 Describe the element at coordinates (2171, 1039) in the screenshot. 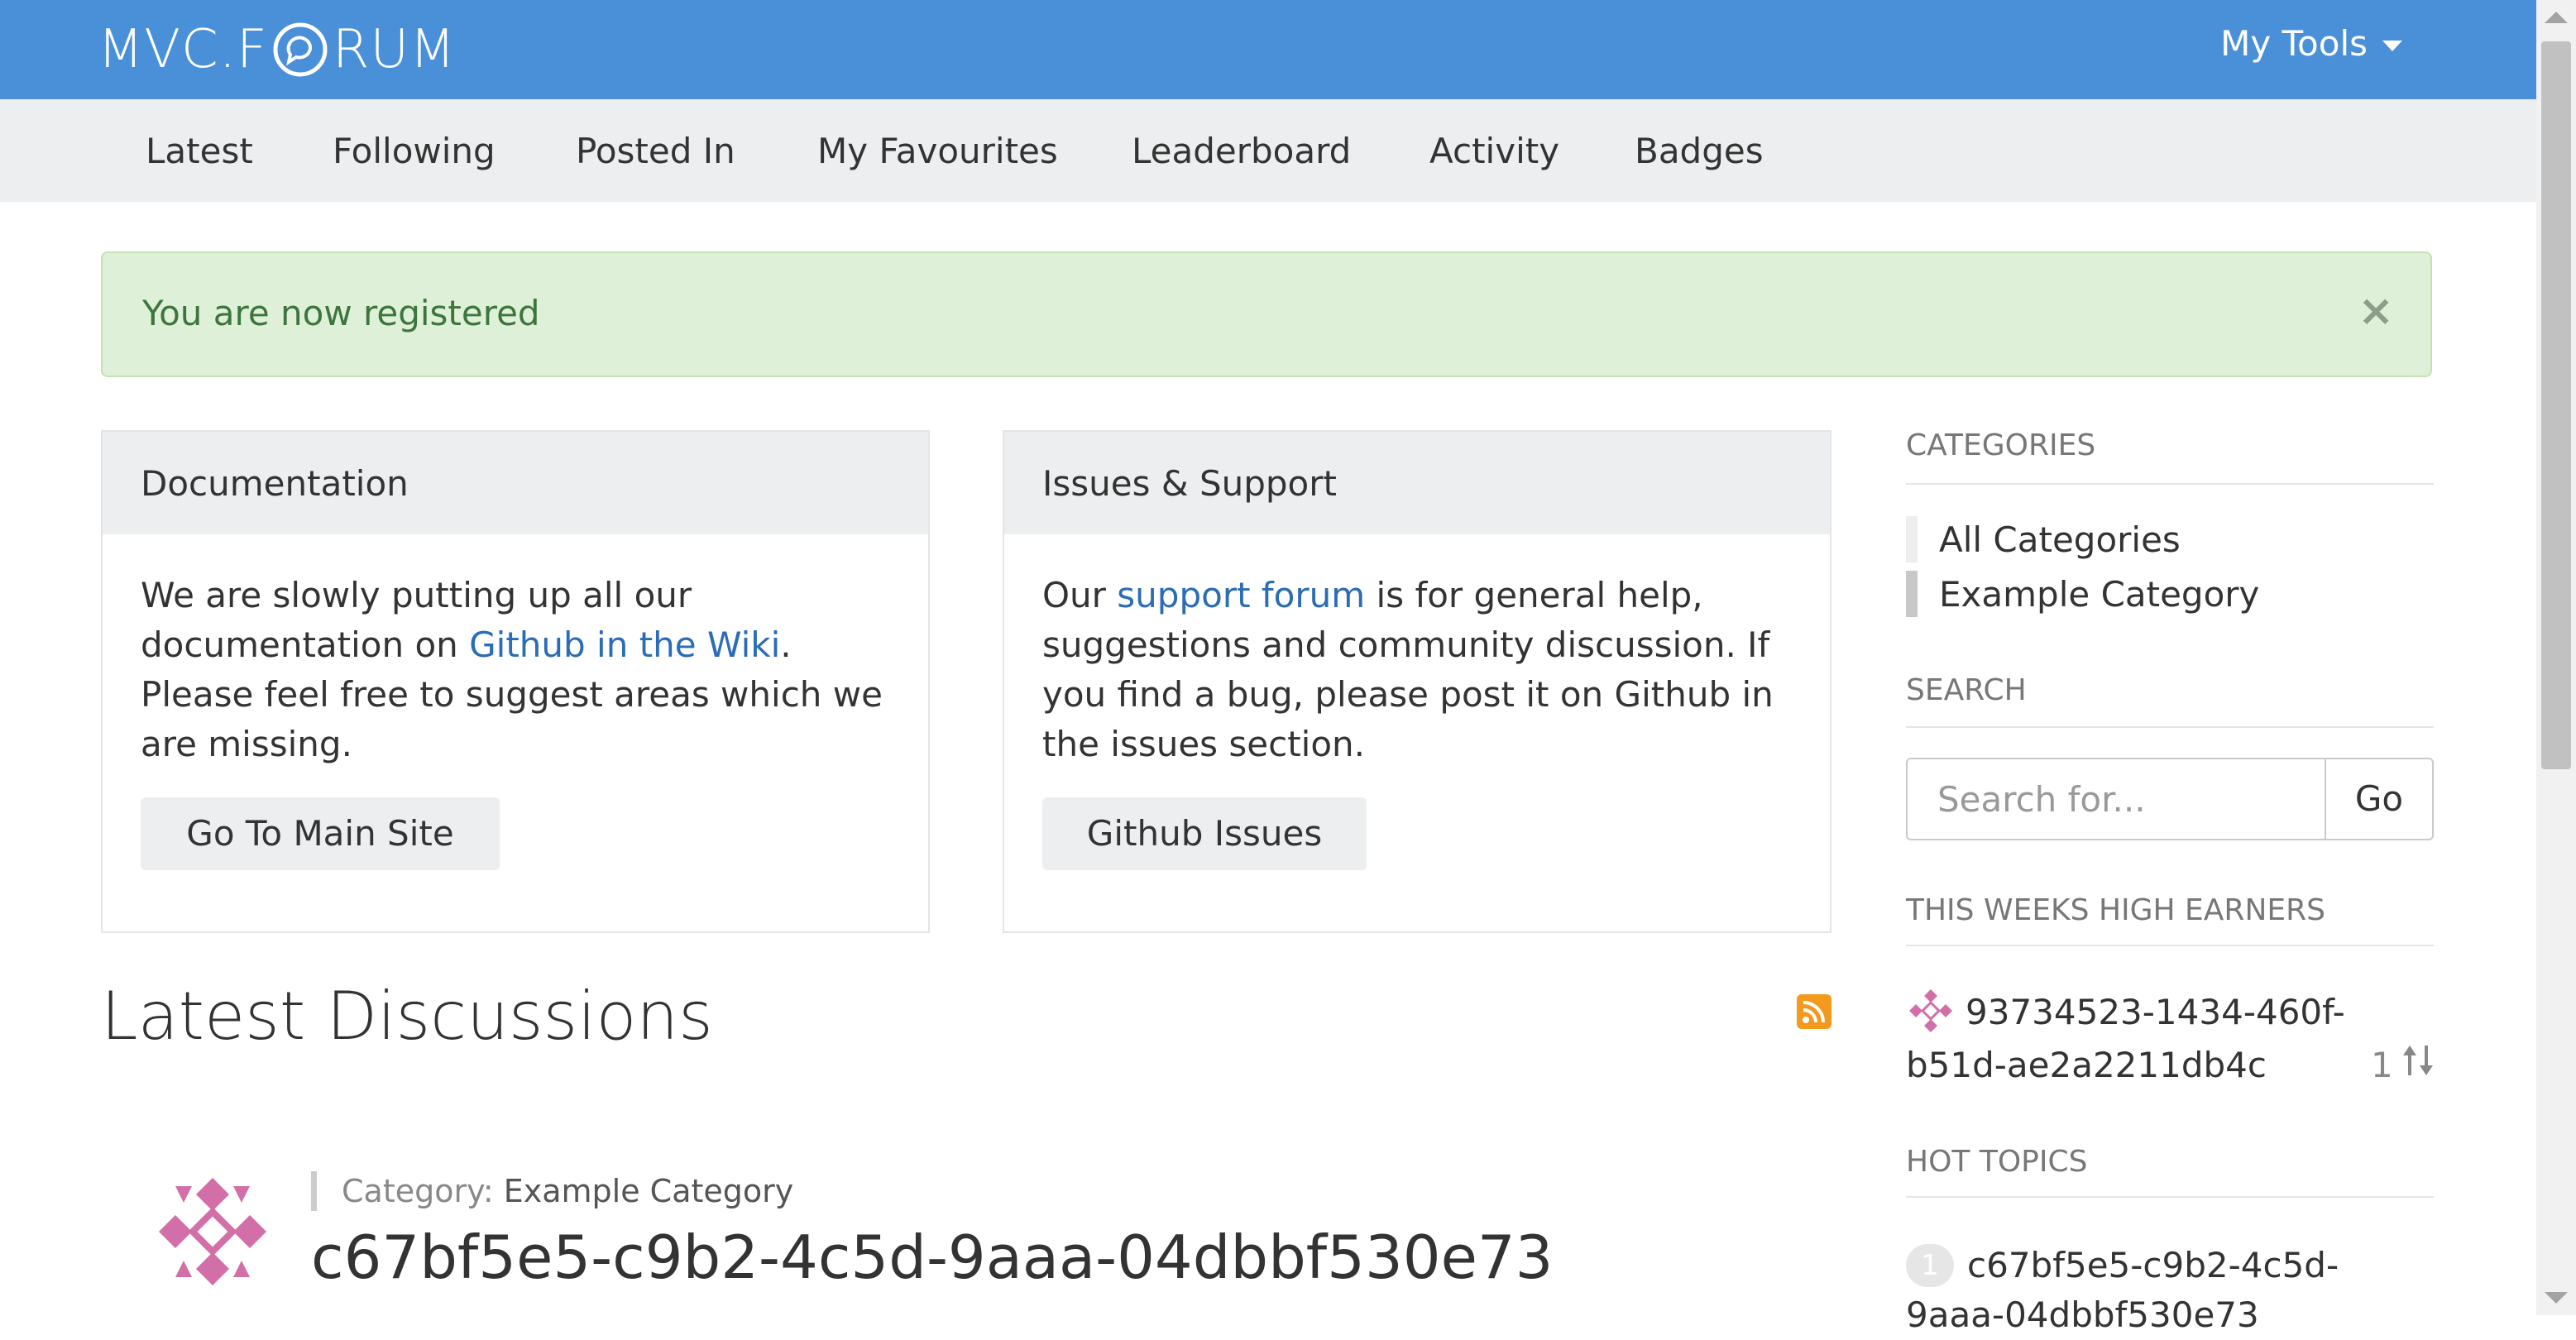

I see `earner-name-link: 93734523-1434-460f-b51d-ae2a2211db4c` at that location.